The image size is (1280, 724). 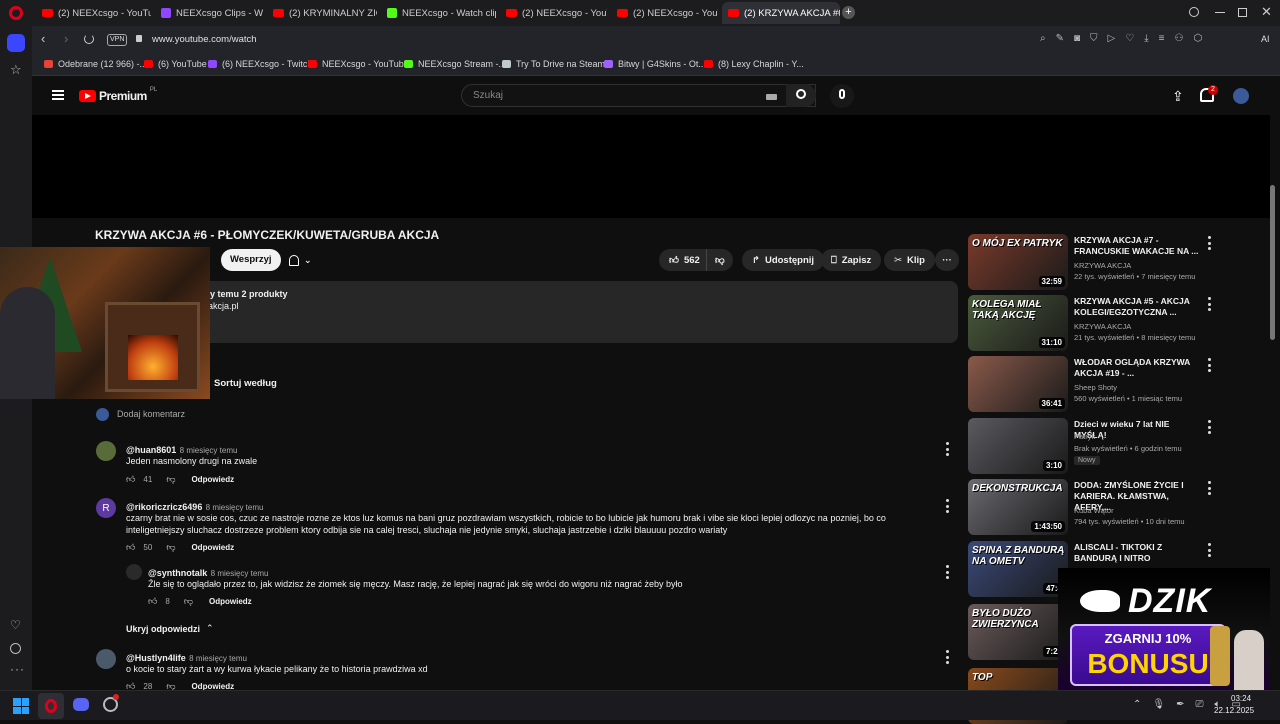 I want to click on home-icon, so click(x=16, y=43).